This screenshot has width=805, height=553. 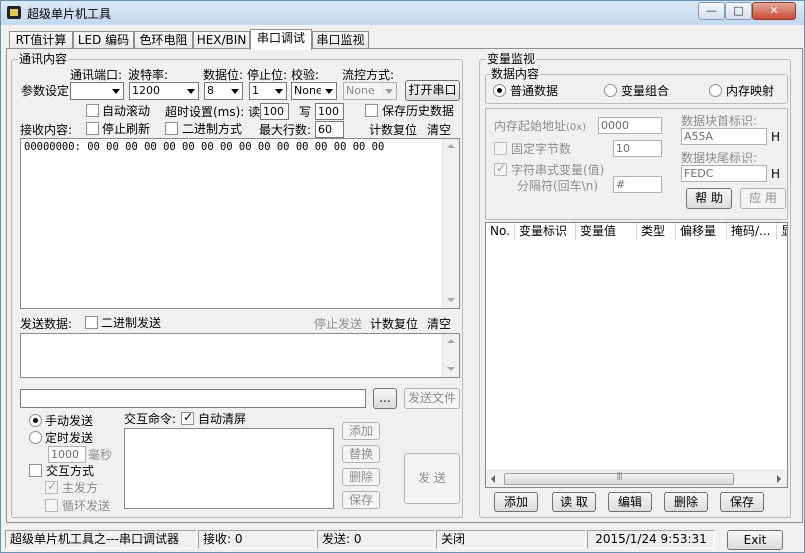 I want to click on manual-send-radio, so click(x=35, y=420).